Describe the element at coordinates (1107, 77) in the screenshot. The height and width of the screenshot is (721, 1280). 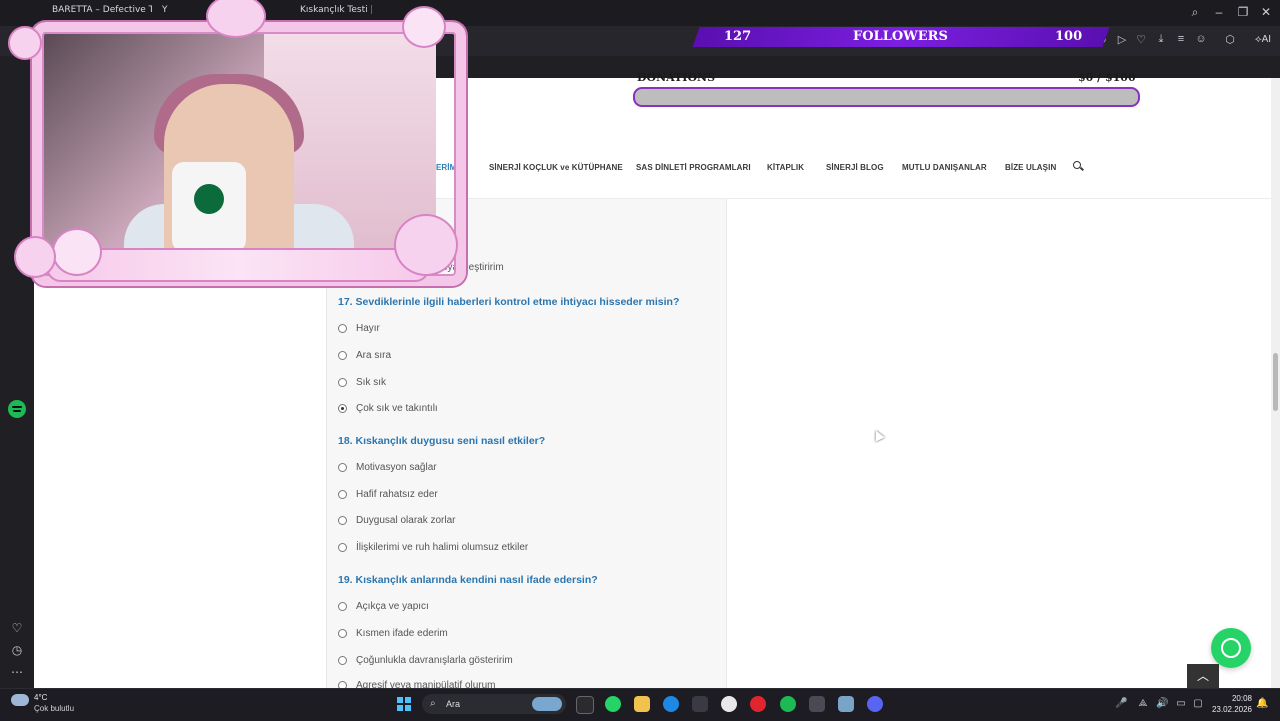
I see `donations-amount: $0 / $100` at that location.